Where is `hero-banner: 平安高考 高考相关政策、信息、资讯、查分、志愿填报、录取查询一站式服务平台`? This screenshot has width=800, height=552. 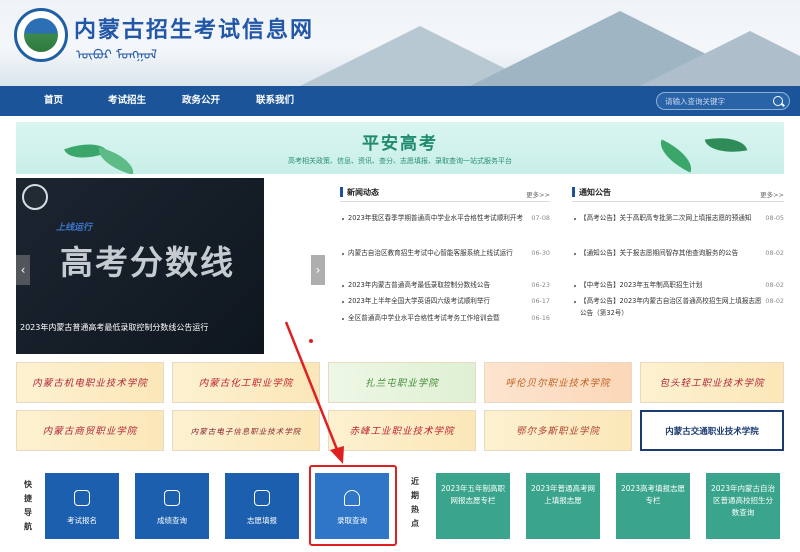
hero-banner: 平安高考 高考相关政策、信息、资讯、查分、志愿填报、录取查询一站式服务平台 is located at coordinates (400, 148).